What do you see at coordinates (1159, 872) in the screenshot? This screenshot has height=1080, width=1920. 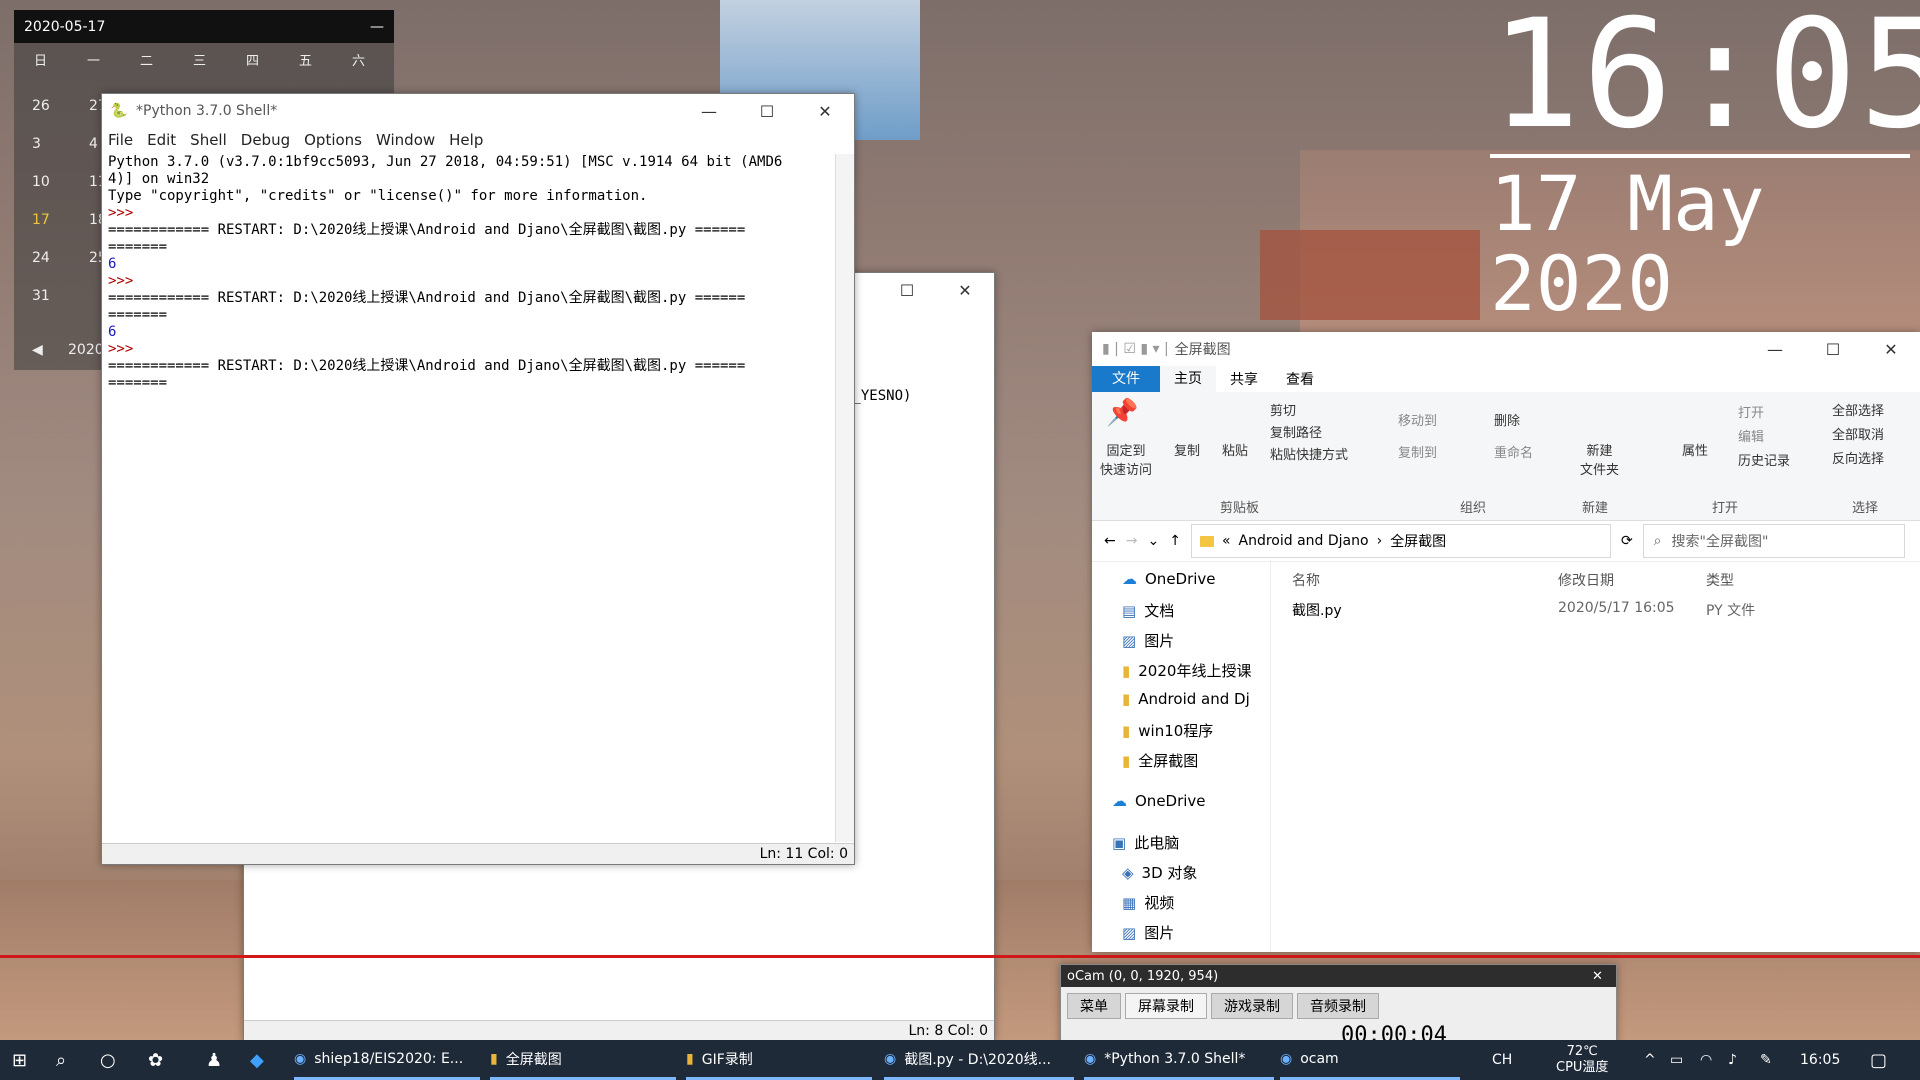 I see `sidebar-item: ◈ 3D 对象` at bounding box center [1159, 872].